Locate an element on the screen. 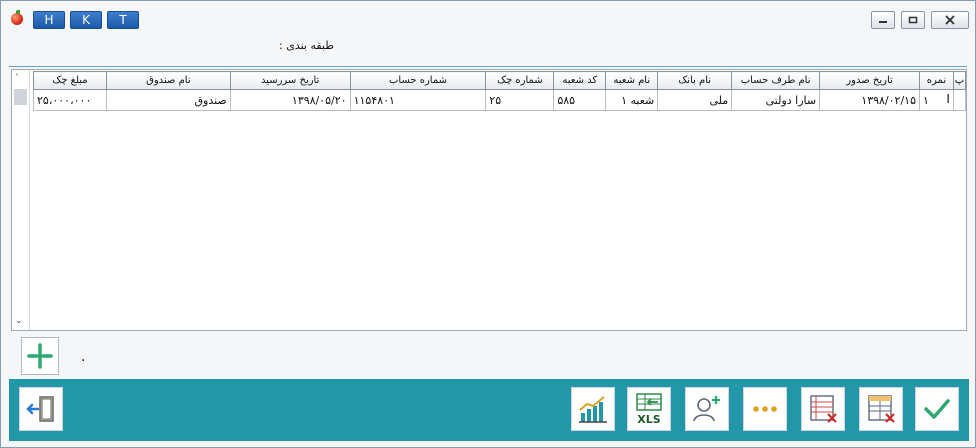 The image size is (976, 448). scroll-thumb is located at coordinates (20, 97).